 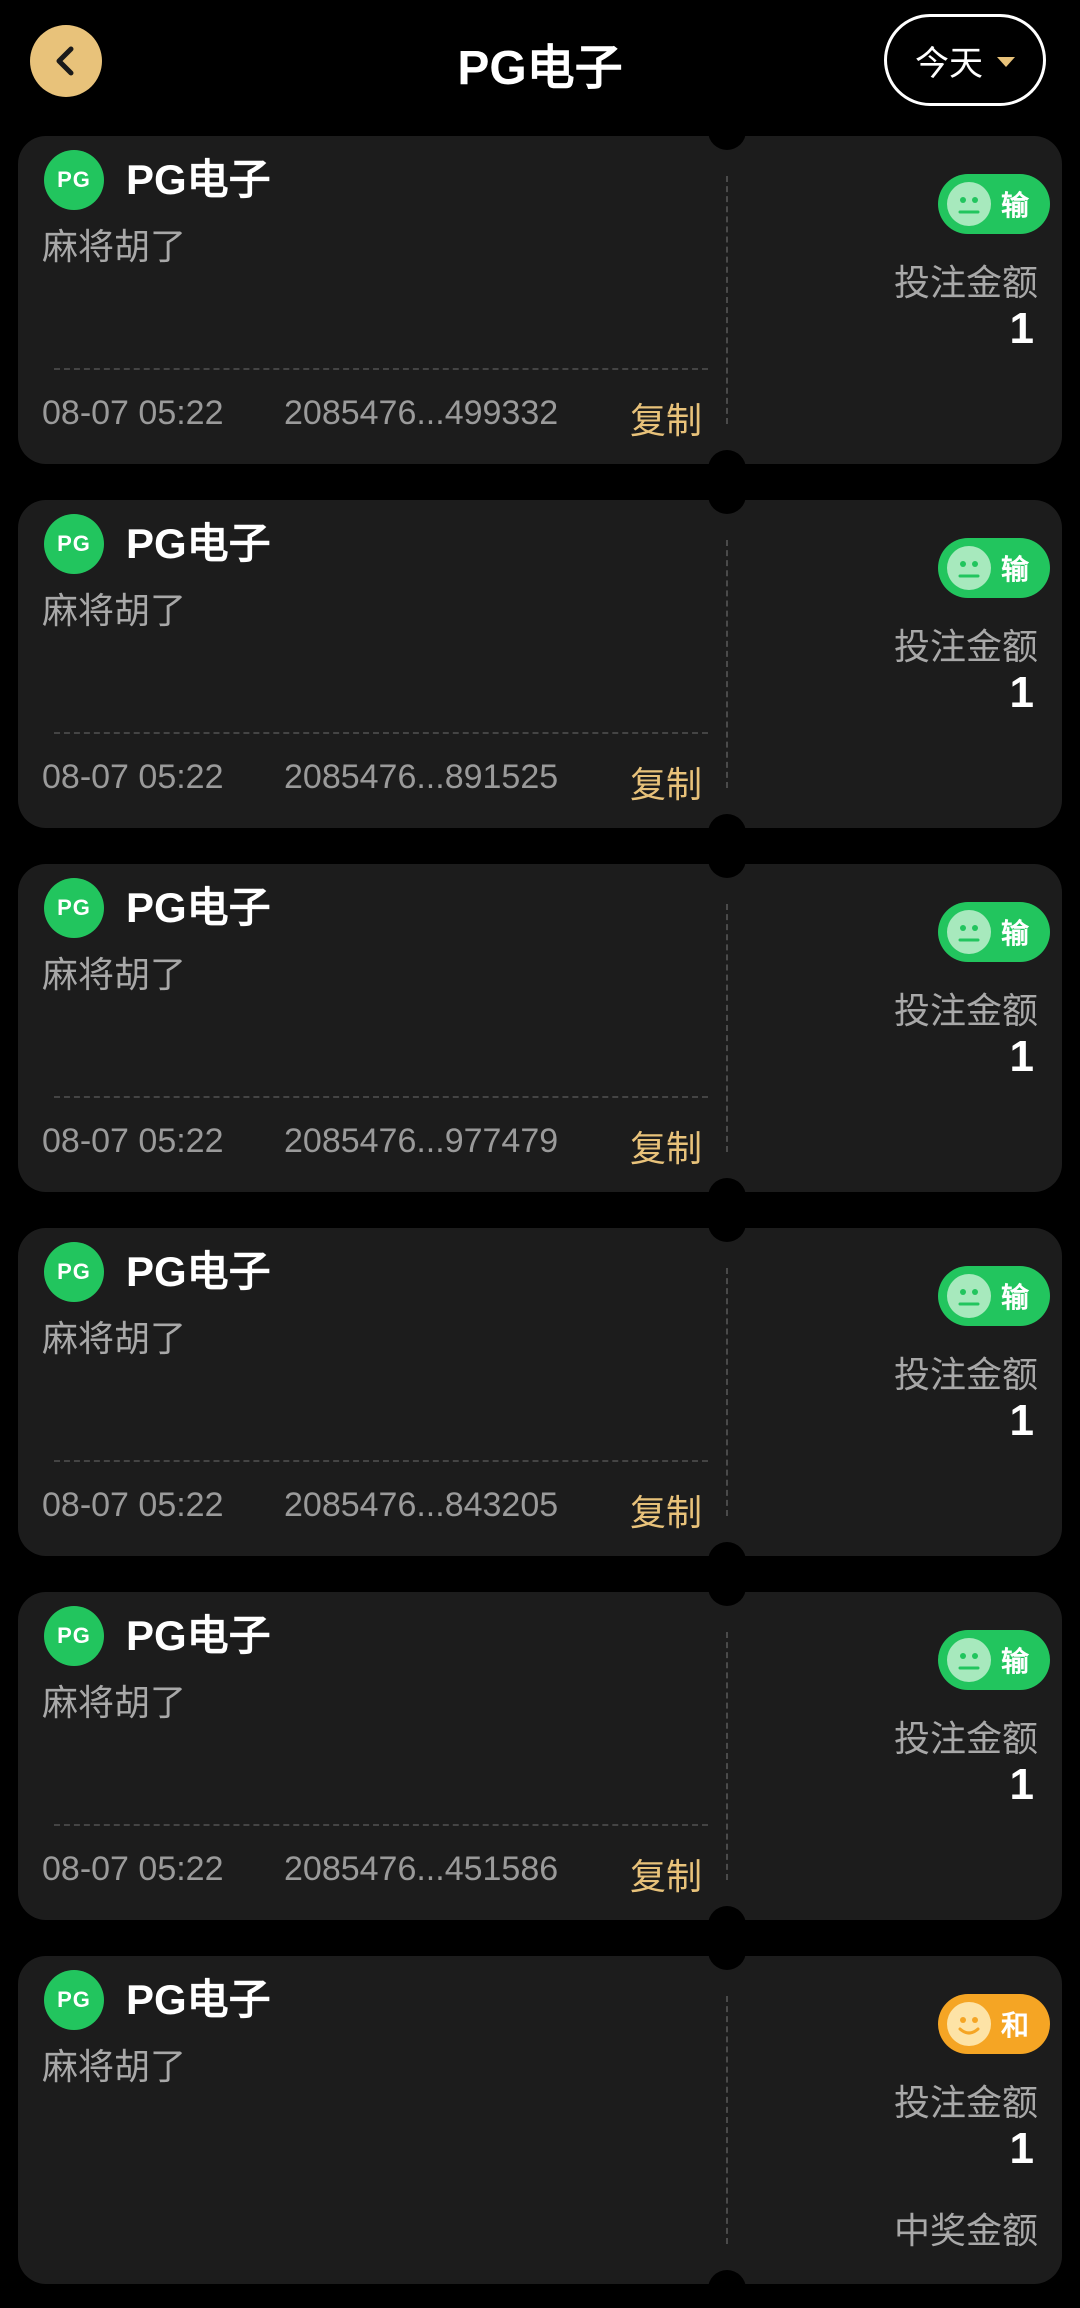 What do you see at coordinates (421, 1869) in the screenshot?
I see `order-number: 2085476...451586` at bounding box center [421, 1869].